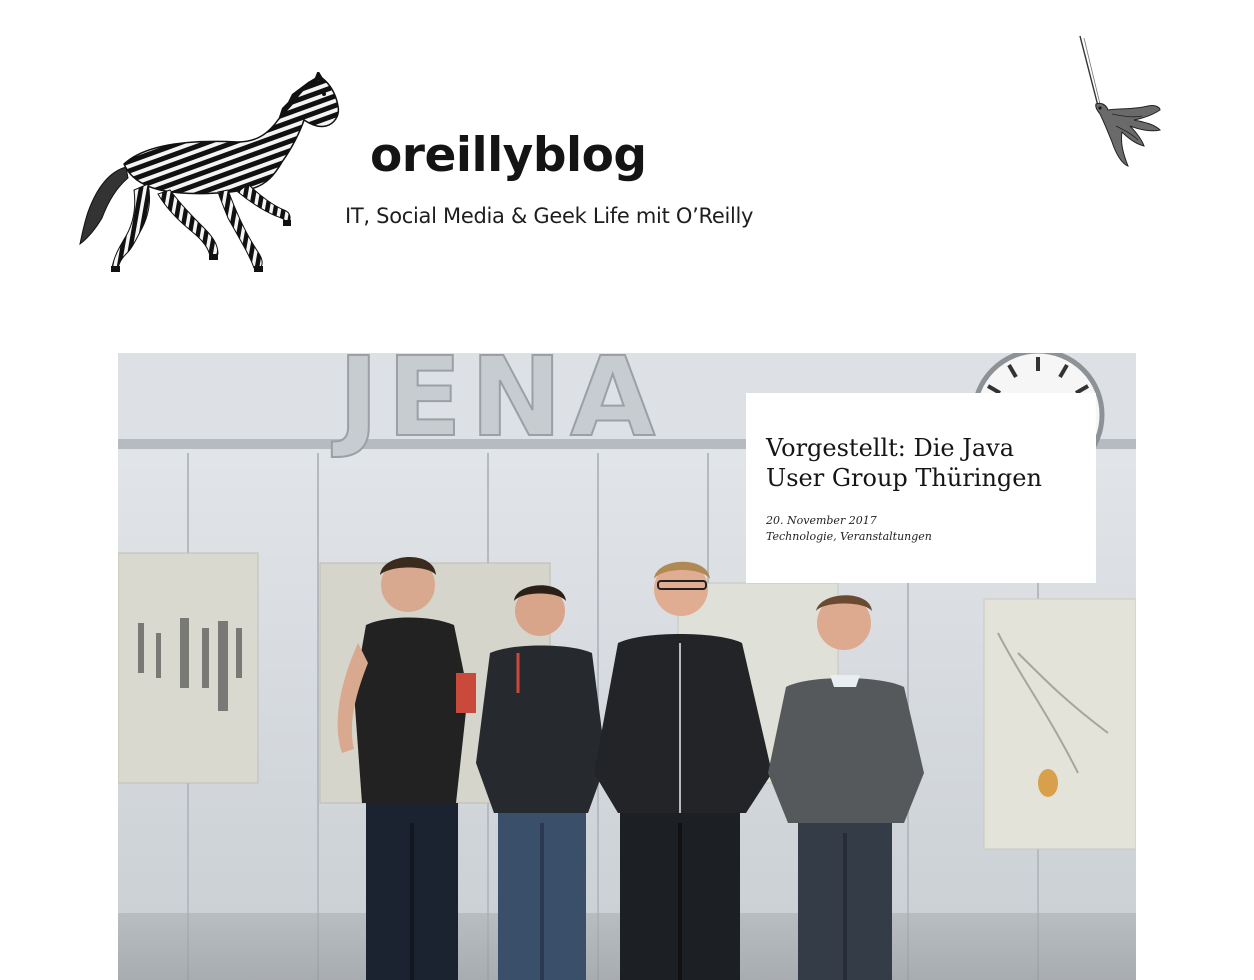 The image size is (1254, 980). I want to click on post-date: 20. November 2017, so click(921, 521).